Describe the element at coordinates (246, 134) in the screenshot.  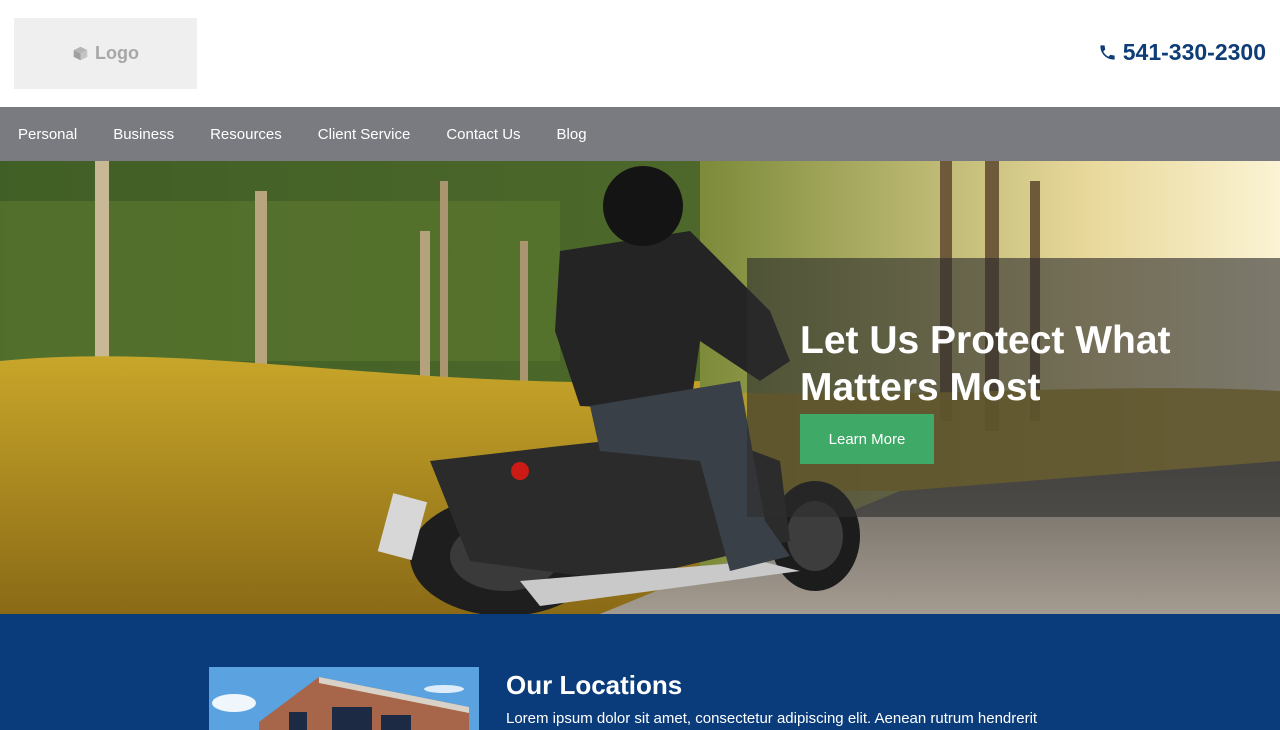
I see `nav-item-resources: Resources` at that location.